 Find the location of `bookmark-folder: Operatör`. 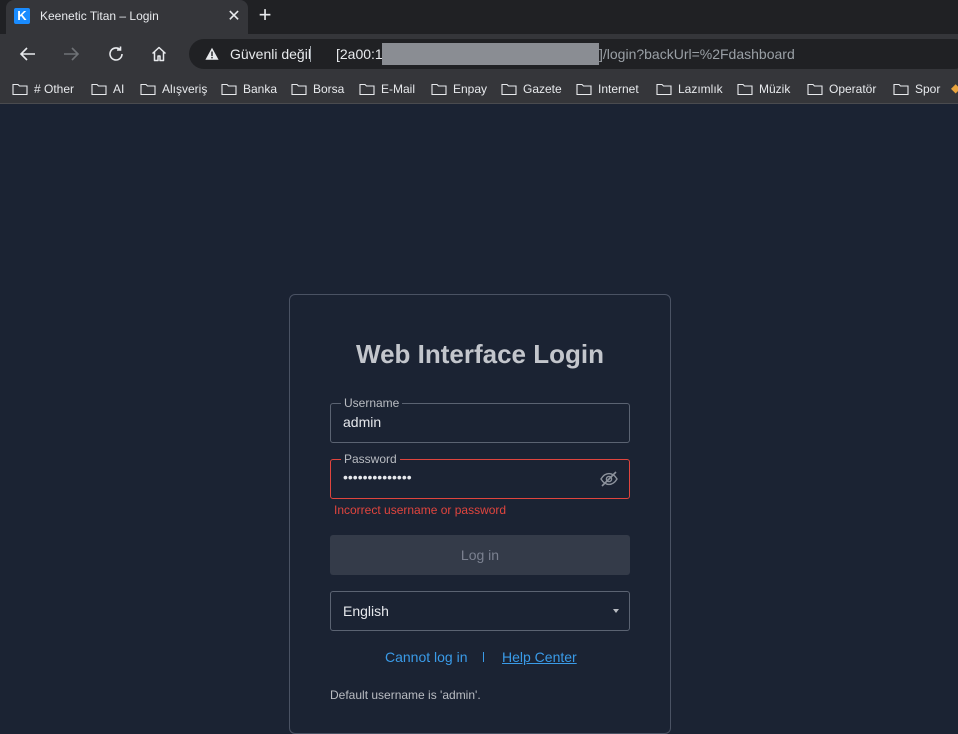

bookmark-folder: Operatör is located at coordinates (841, 89).